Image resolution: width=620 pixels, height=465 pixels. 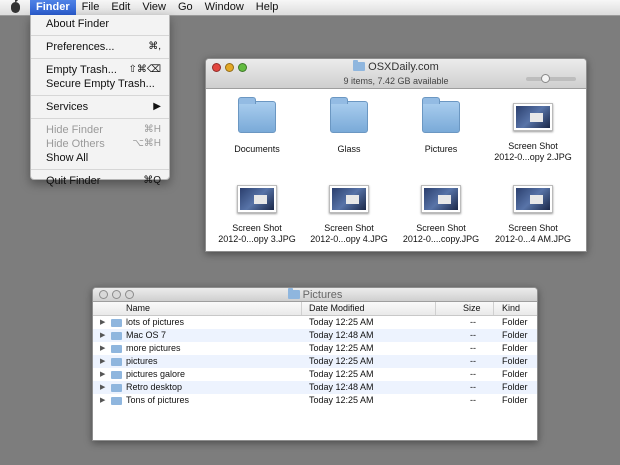 I want to click on menu-item-quit-finder: Quit Finder ⌘Q, so click(x=100, y=181).